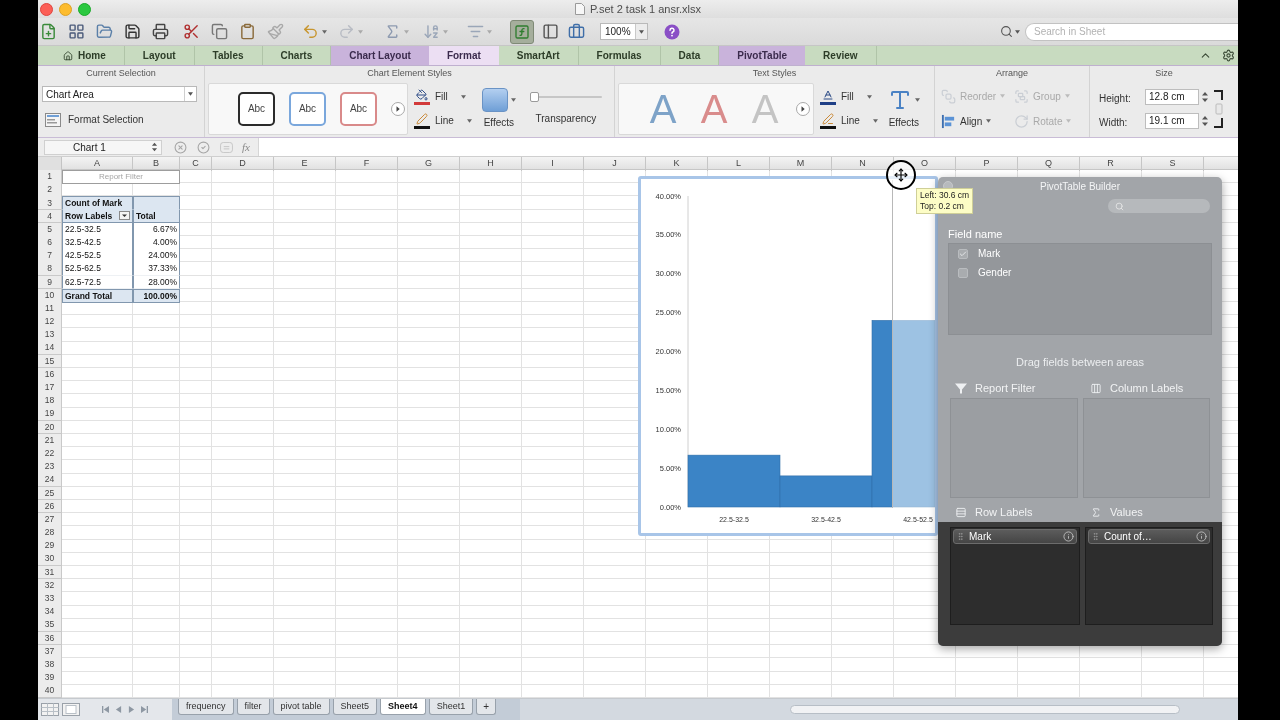 This screenshot has height=720, width=1280. I want to click on stepper-icon, so click(154, 147).